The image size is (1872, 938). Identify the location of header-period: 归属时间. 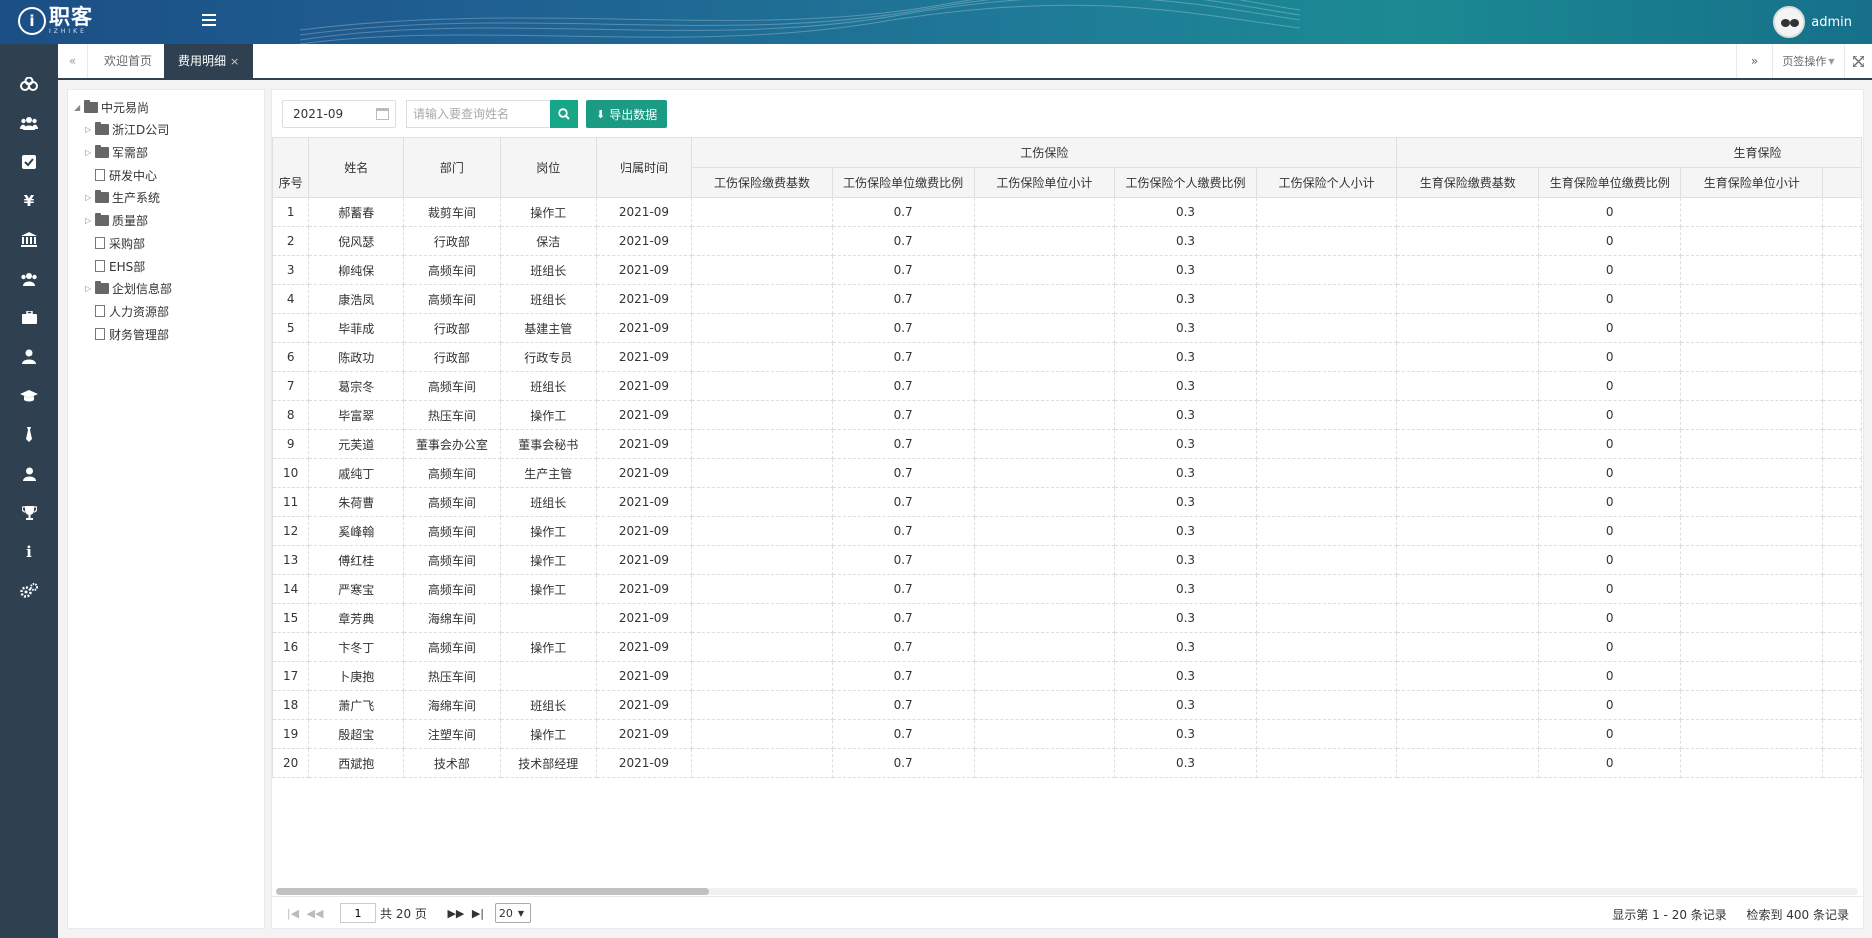
(644, 167).